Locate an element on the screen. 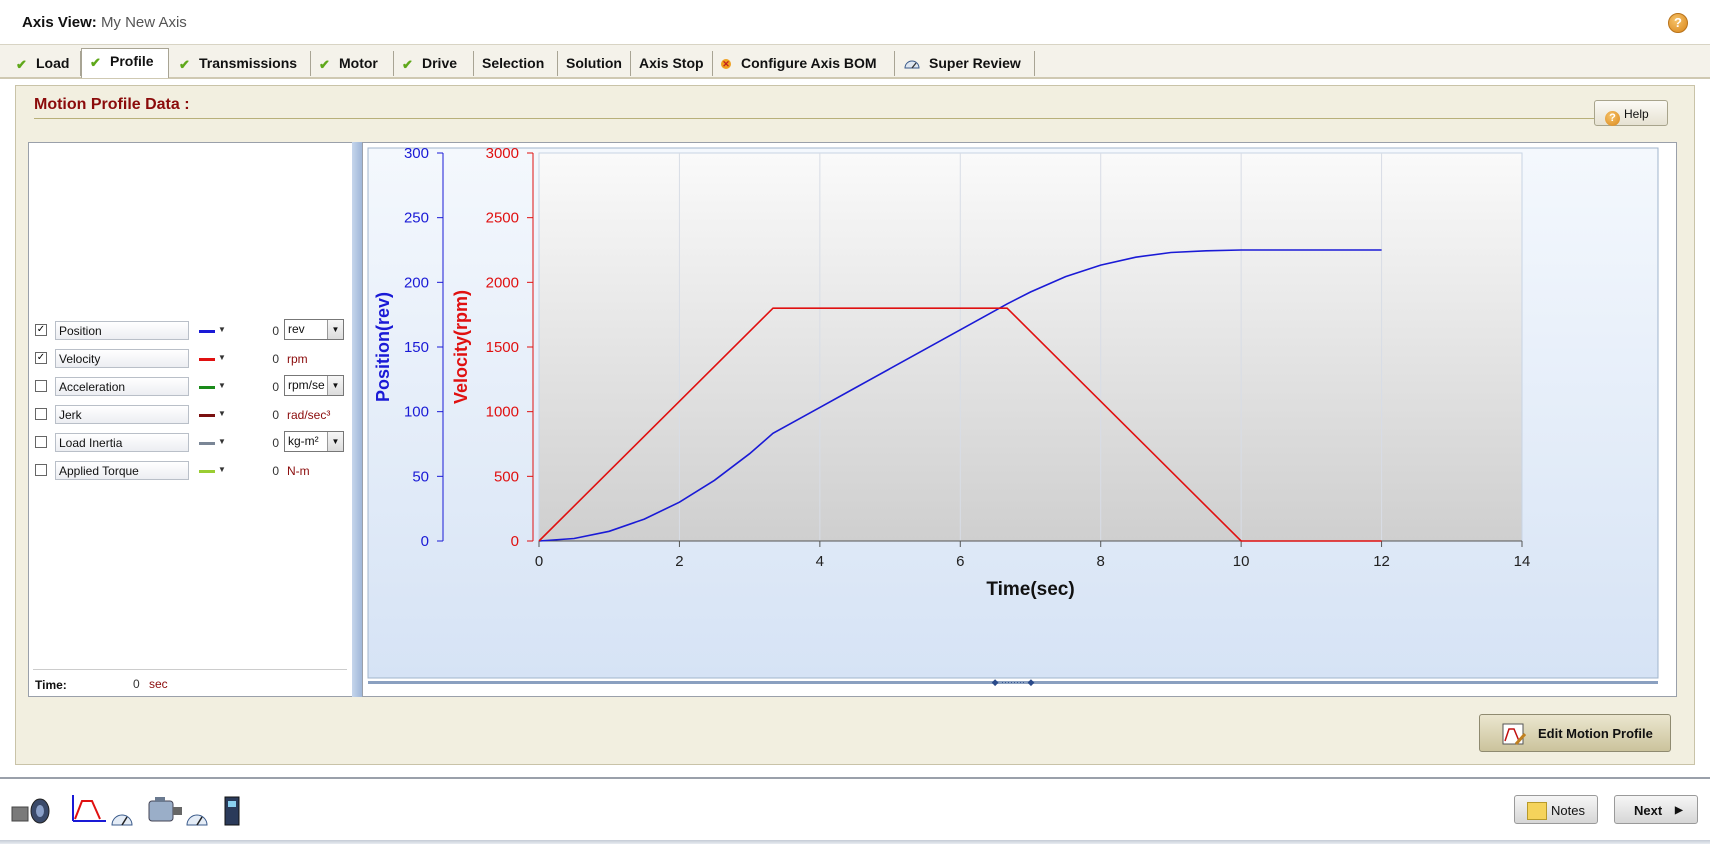 The image size is (1710, 844). notes-icon is located at coordinates (1537, 811).